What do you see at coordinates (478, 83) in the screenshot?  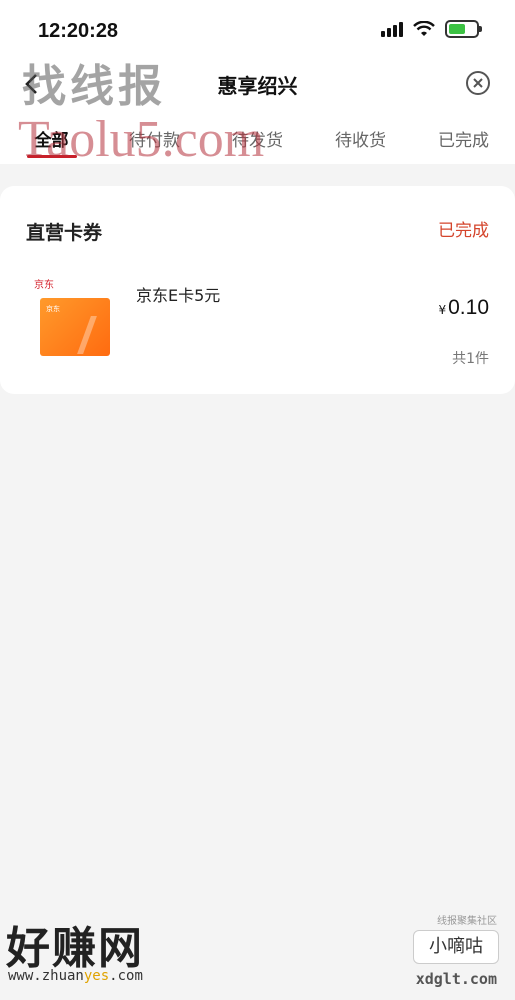 I see `close-icon` at bounding box center [478, 83].